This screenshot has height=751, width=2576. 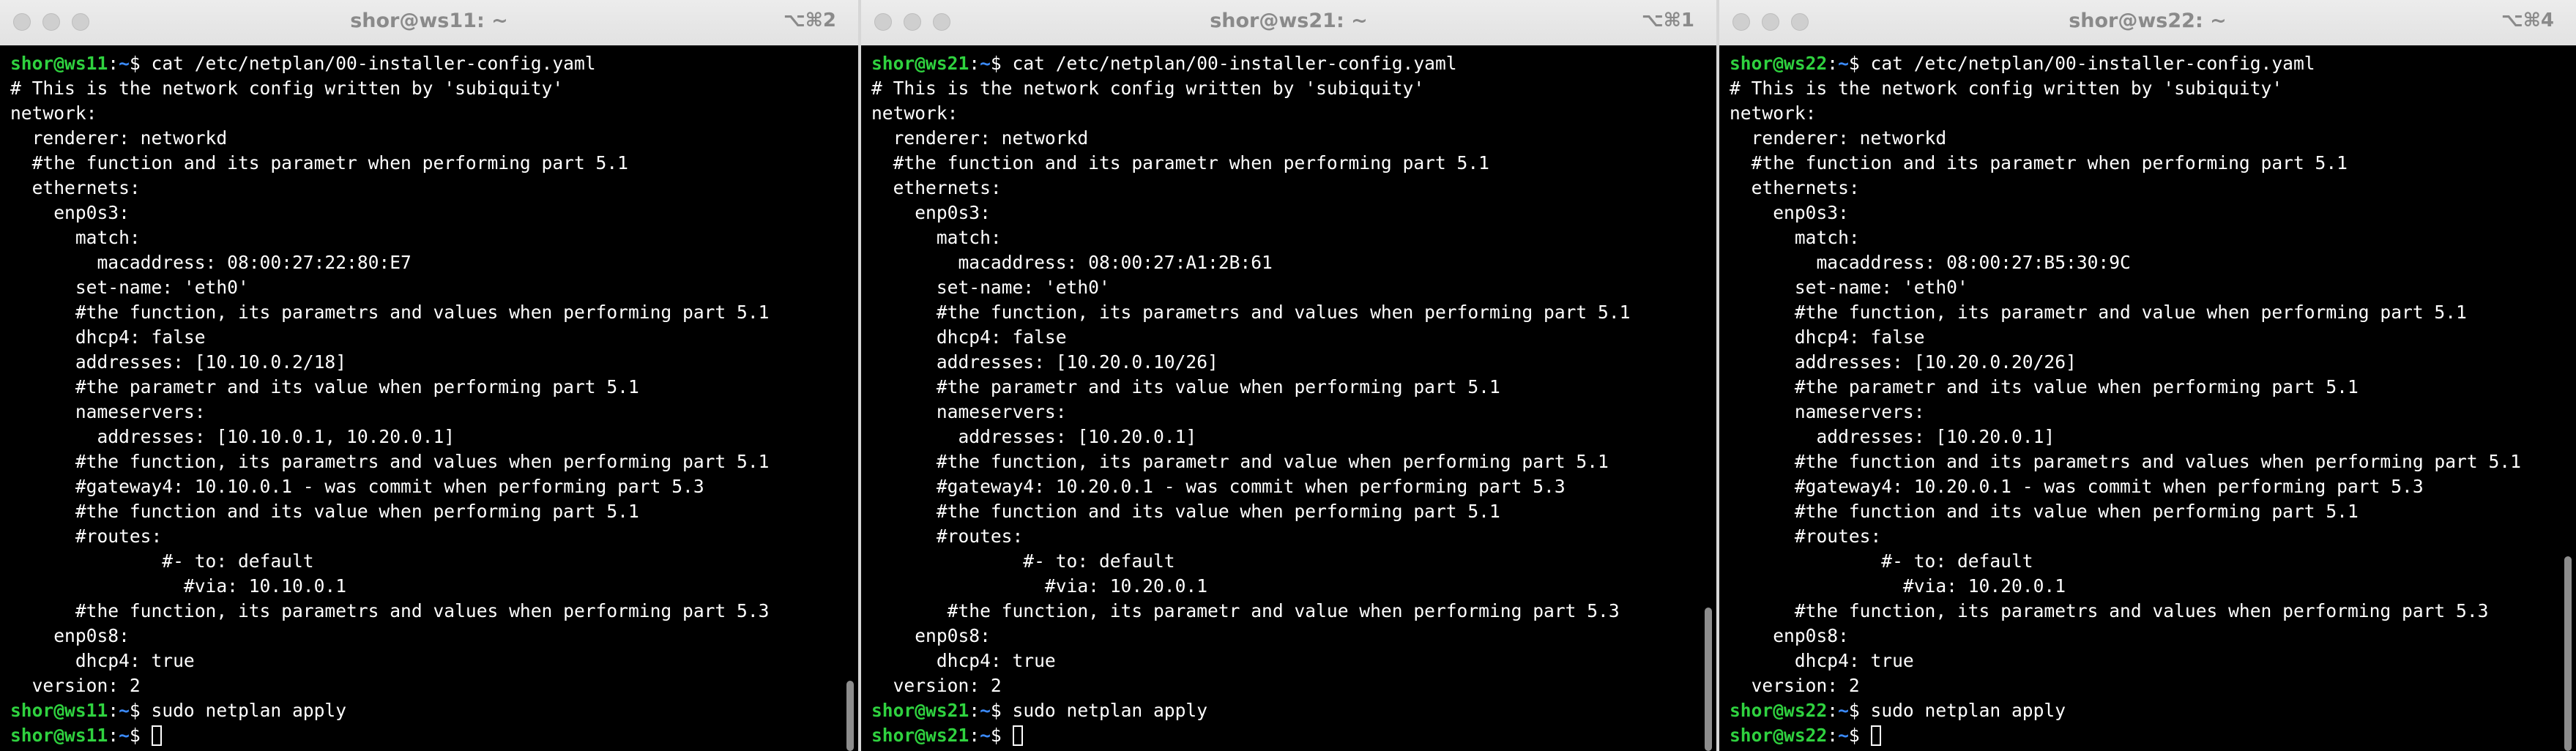 I want to click on output-line: dhcp4: true, so click(x=963, y=660).